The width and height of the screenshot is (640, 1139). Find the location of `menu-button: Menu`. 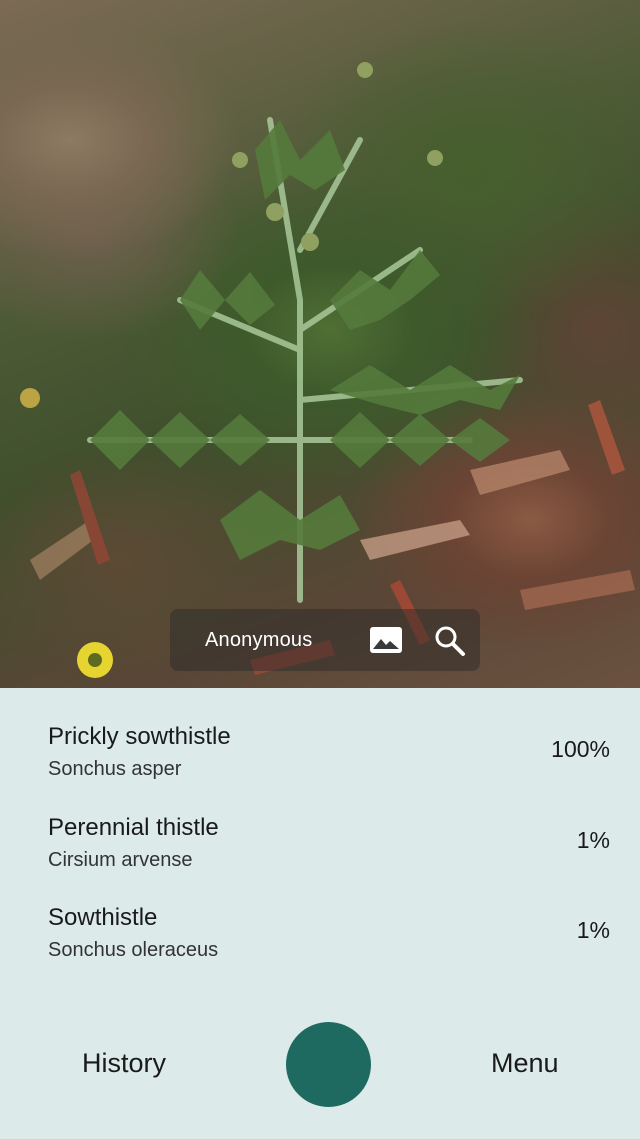

menu-button: Menu is located at coordinates (525, 1063).